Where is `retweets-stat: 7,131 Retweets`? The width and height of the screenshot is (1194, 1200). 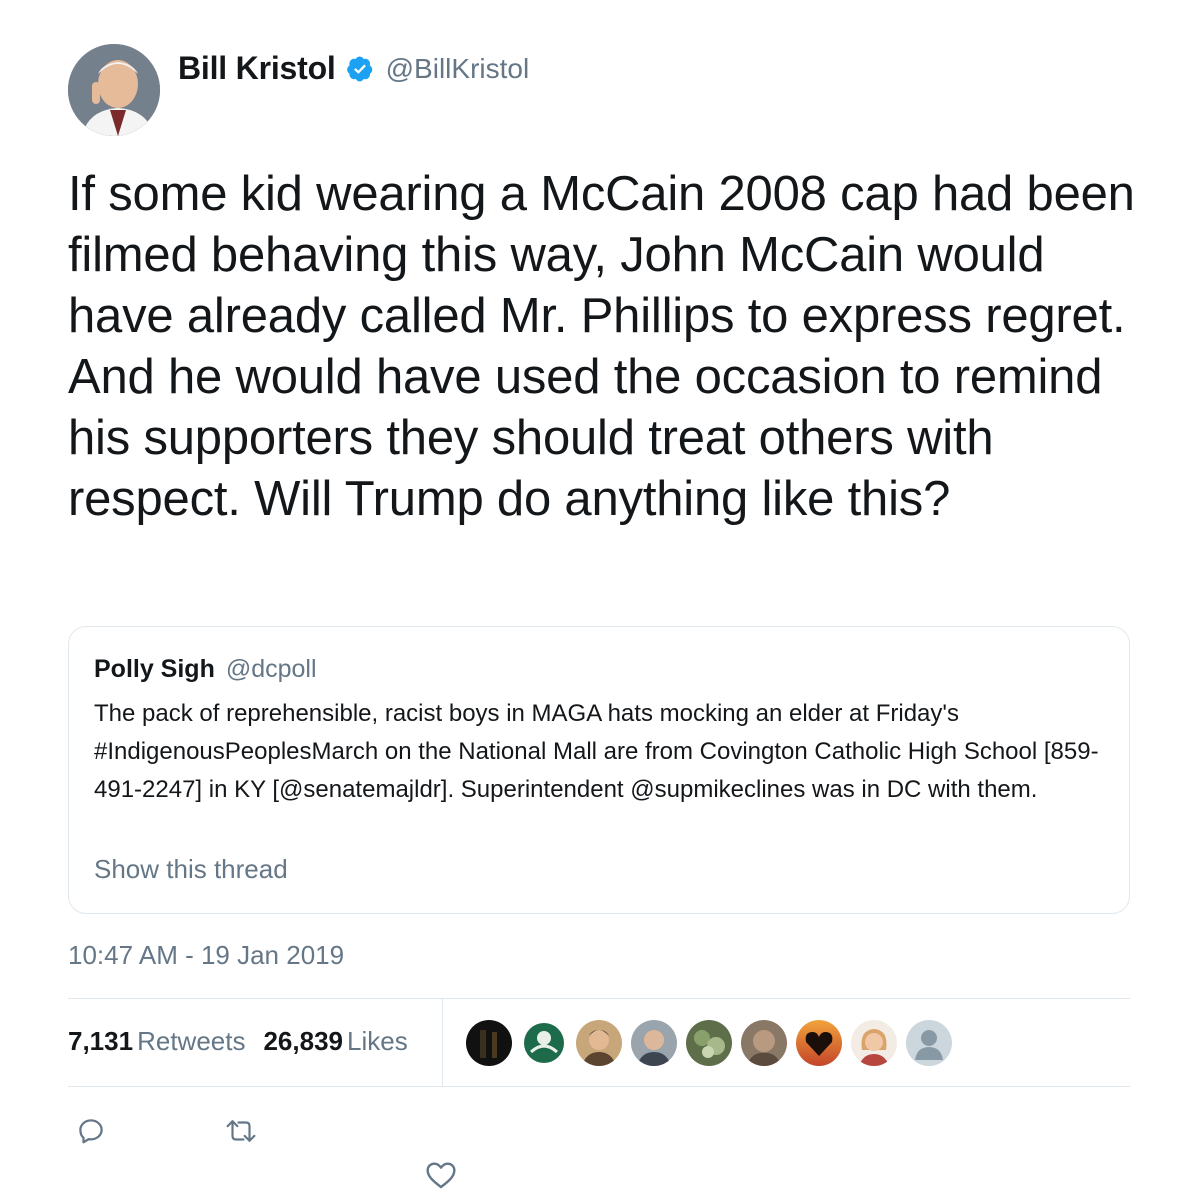
retweets-stat: 7,131 Retweets is located at coordinates (156, 1041).